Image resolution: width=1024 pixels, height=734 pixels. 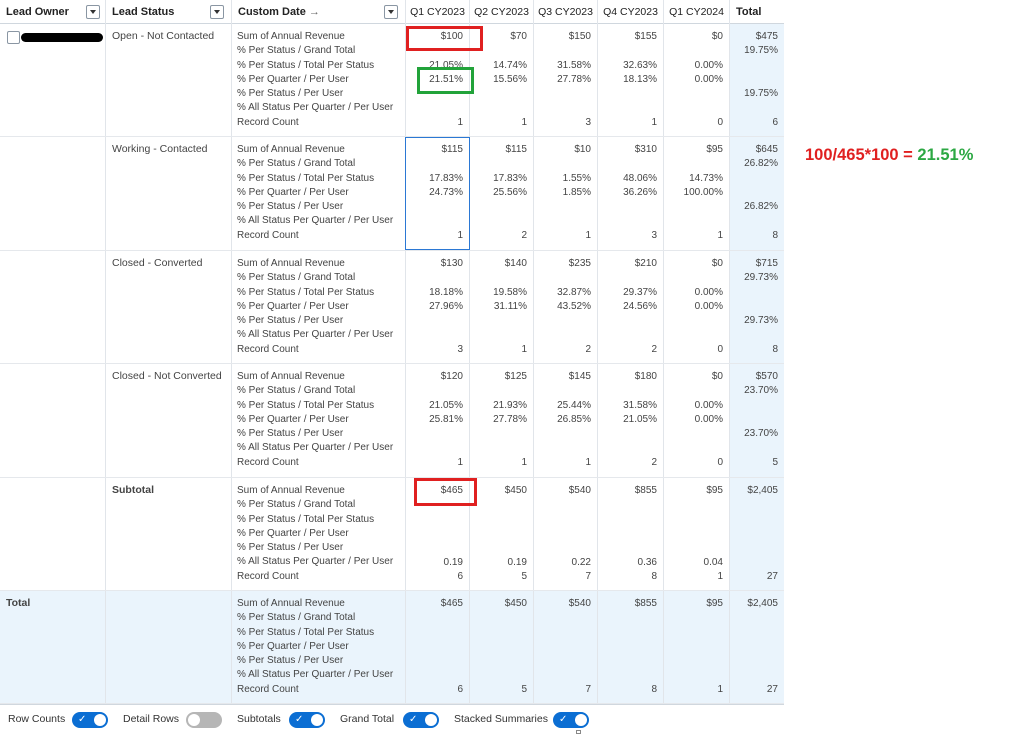 I want to click on value-text: $155, so click(x=645, y=36).